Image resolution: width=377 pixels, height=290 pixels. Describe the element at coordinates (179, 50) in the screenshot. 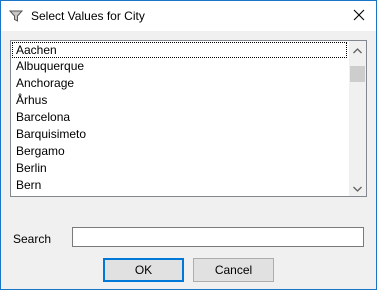

I see `list-item: Aachen` at that location.